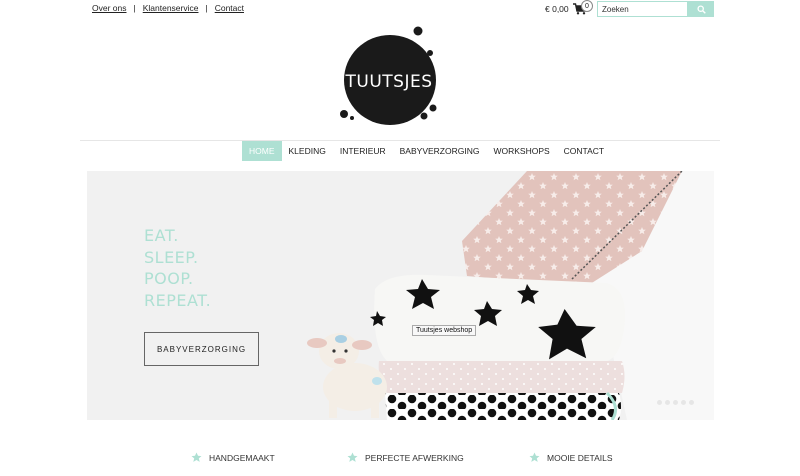 The height and width of the screenshot is (476, 800). Describe the element at coordinates (363, 151) in the screenshot. I see `nav-item-interieur: INTERIEUR` at that location.